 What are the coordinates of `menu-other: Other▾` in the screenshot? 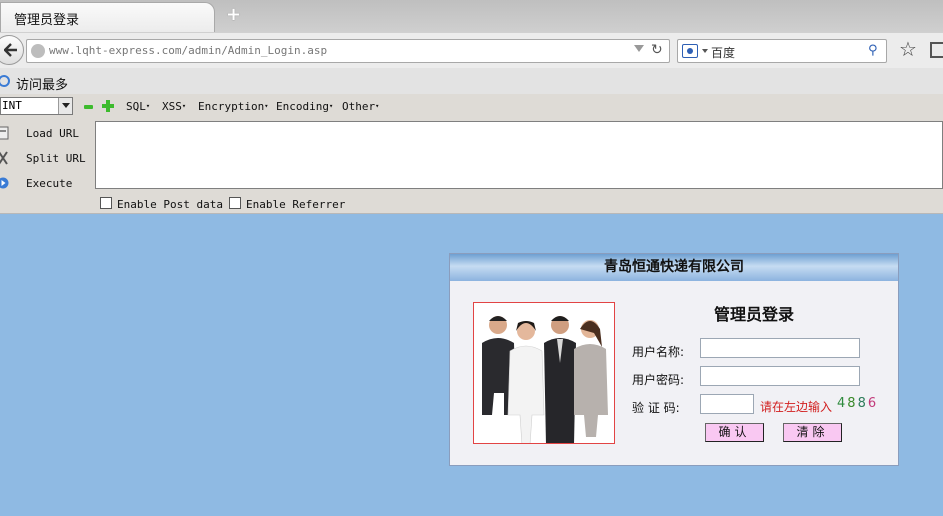 It's located at (360, 106).